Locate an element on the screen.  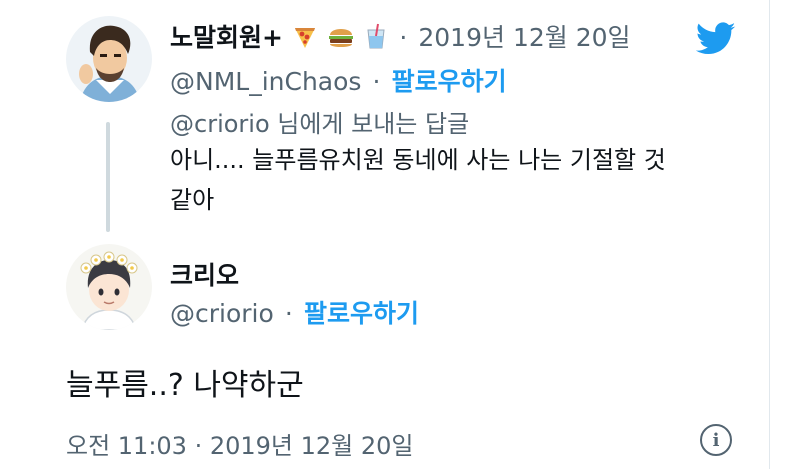
display-name-nml: 노말회원+ is located at coordinates (226, 37).